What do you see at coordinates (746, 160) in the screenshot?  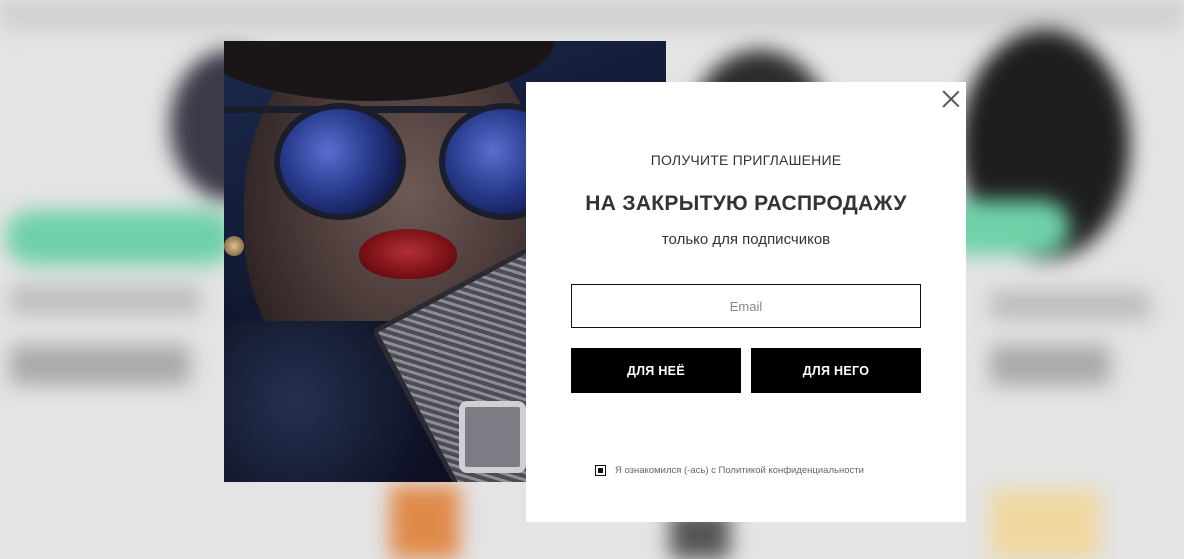 I see `popup-kicker: ПОЛУЧИТЕ ПРИГЛАШЕНИЕ` at bounding box center [746, 160].